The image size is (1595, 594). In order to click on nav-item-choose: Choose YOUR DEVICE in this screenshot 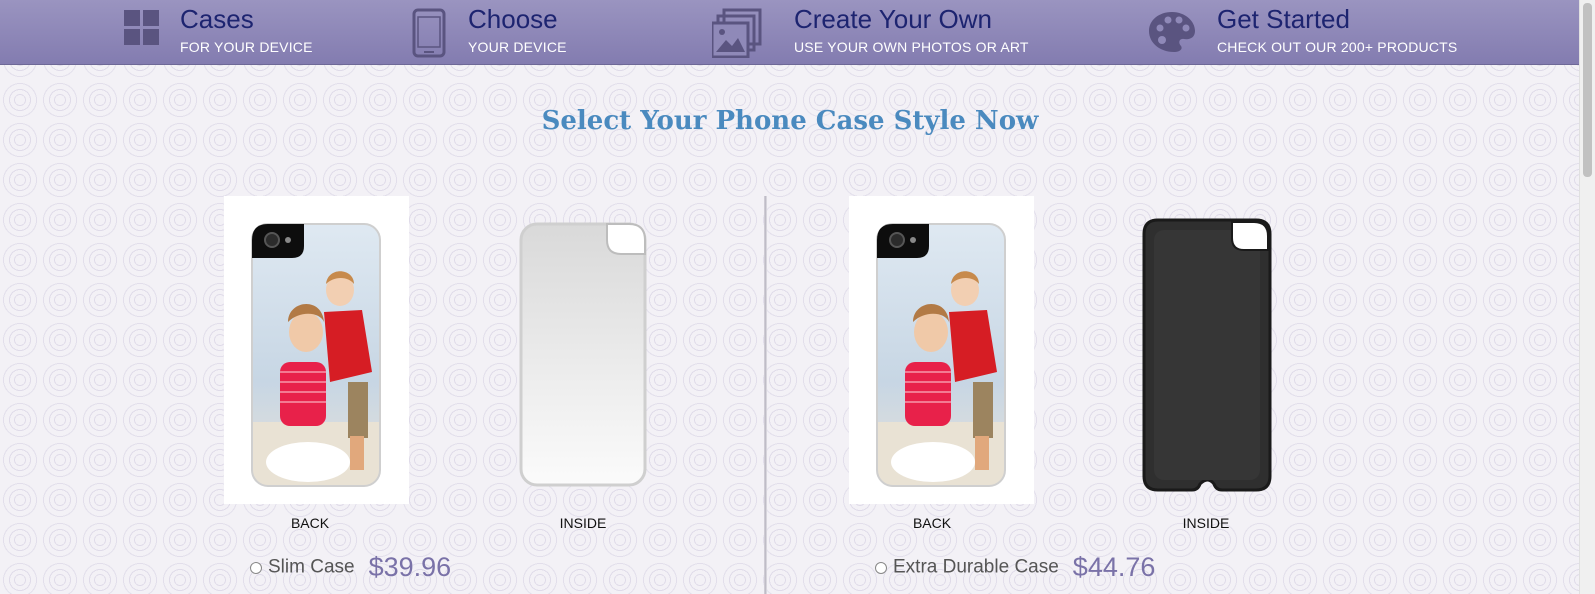, I will do `click(535, 32)`.